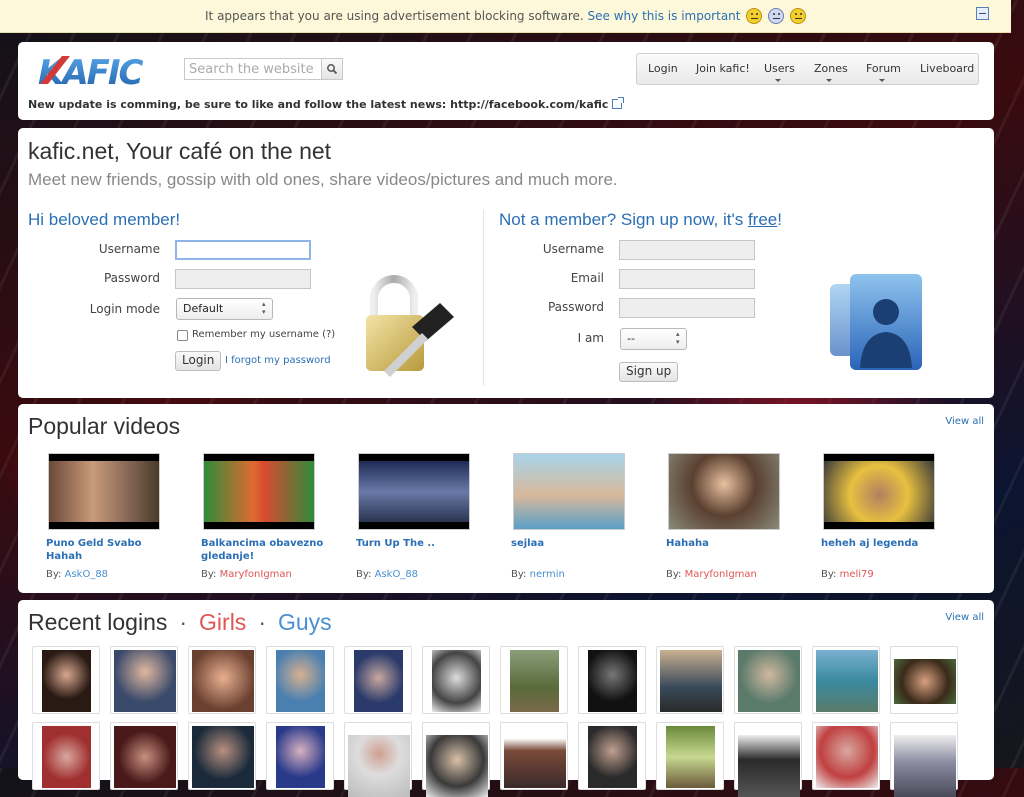 Image resolution: width=1024 pixels, height=797 pixels. What do you see at coordinates (267, 552) in the screenshot?
I see `video-title: Balkancima obavezno gledanje!` at bounding box center [267, 552].